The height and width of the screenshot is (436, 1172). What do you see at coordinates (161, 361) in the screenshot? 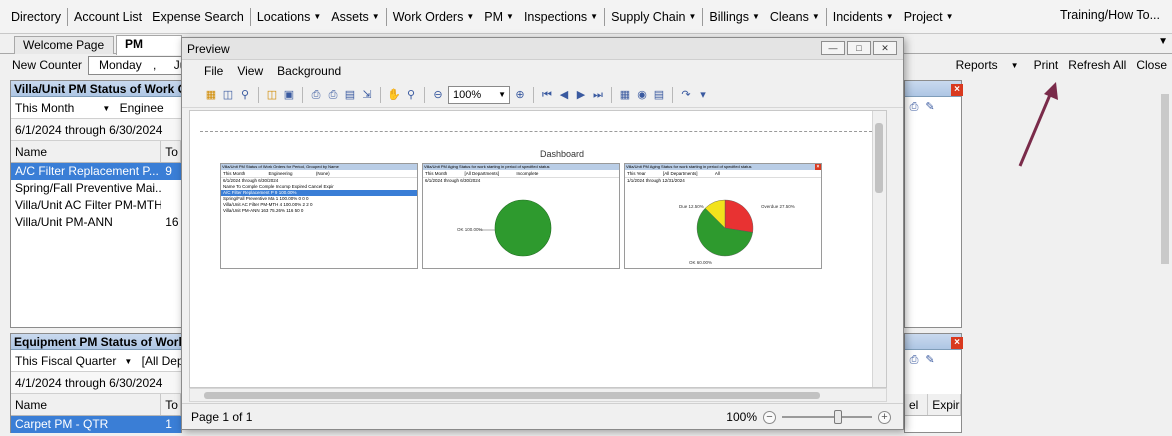
I see `department-select: [All Dep` at bounding box center [161, 361].